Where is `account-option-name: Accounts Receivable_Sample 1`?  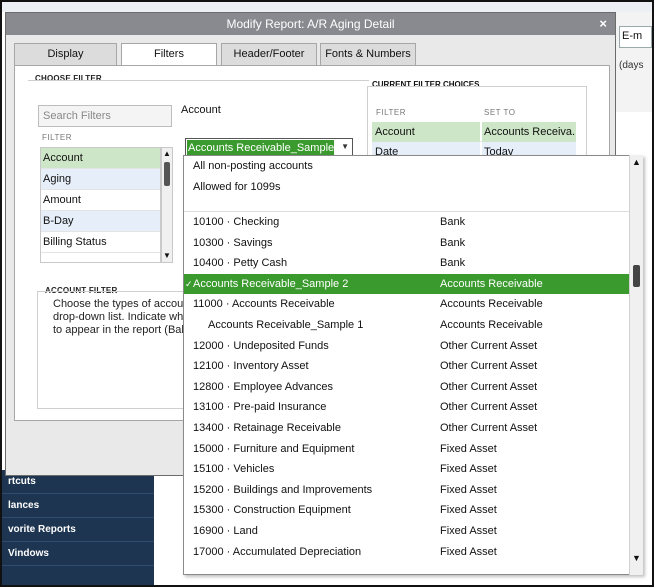 account-option-name: Accounts Receivable_Sample 1 is located at coordinates (286, 324).